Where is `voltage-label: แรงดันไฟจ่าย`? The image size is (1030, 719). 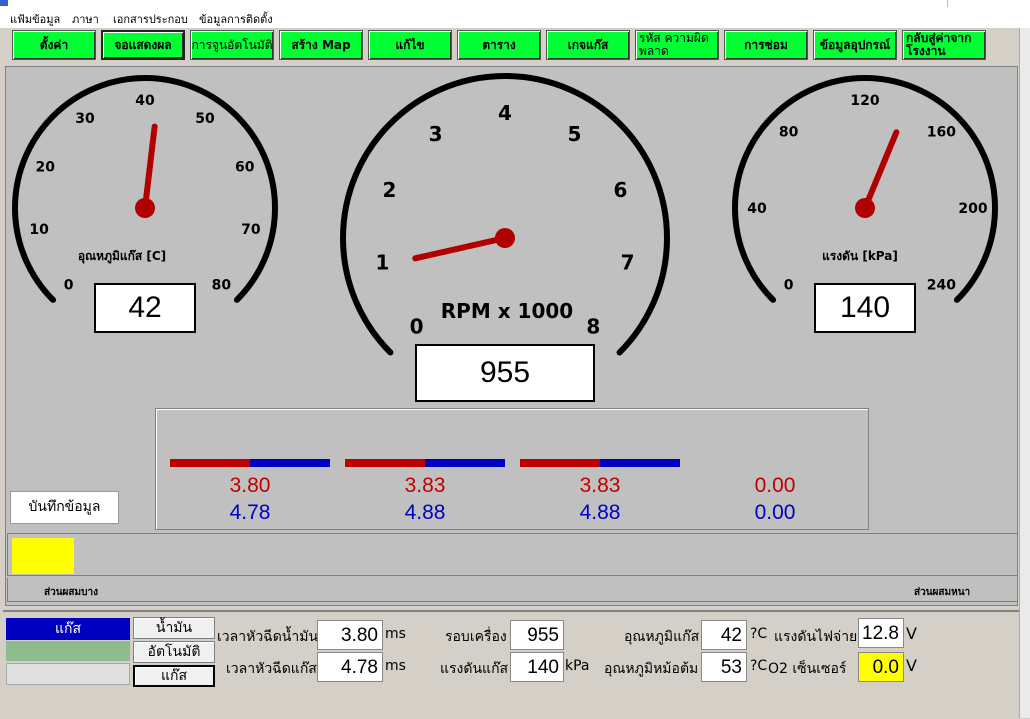 voltage-label: แรงดันไฟจ่าย is located at coordinates (816, 637).